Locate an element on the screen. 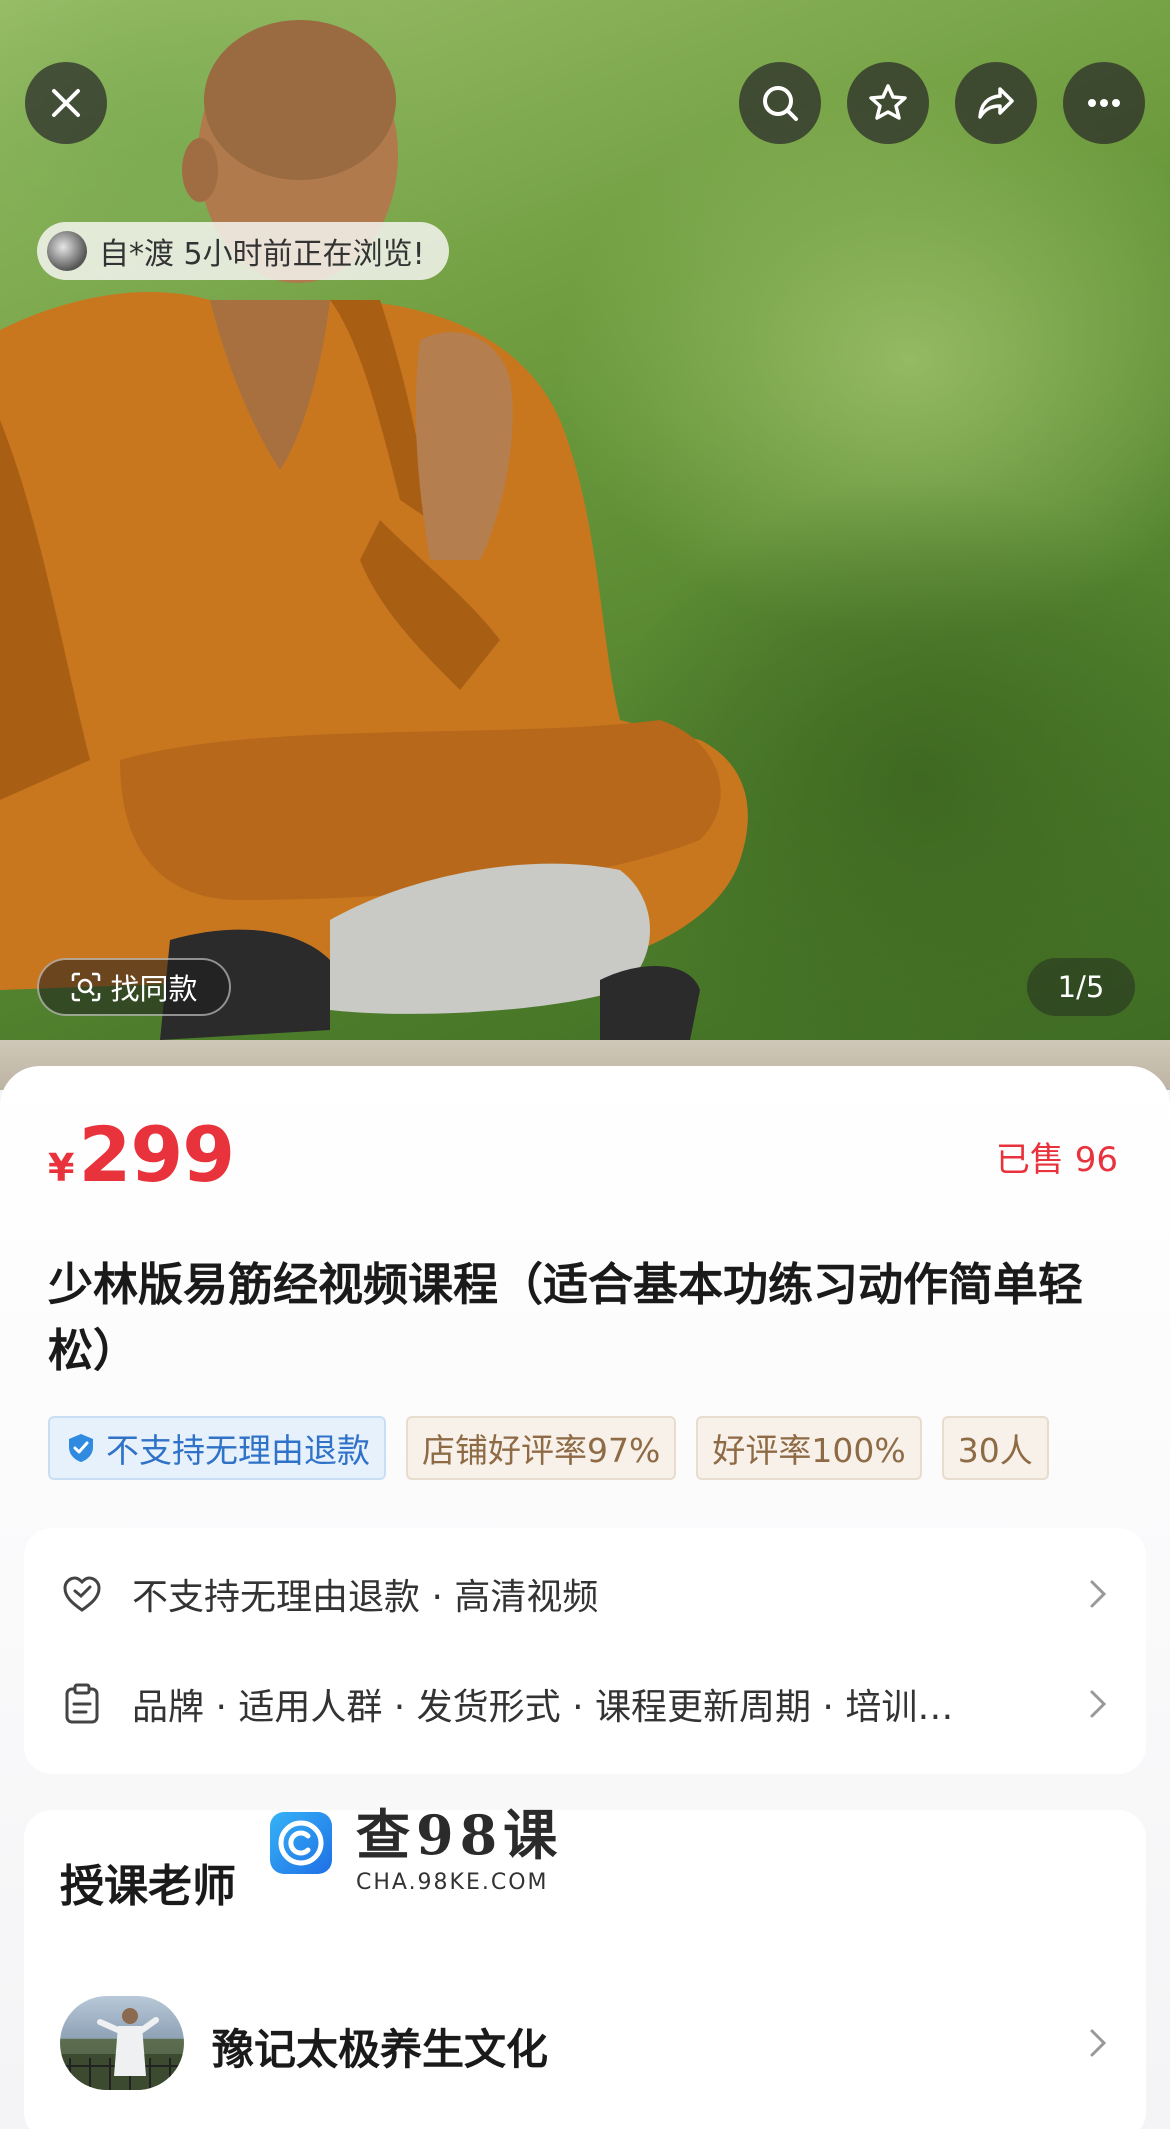 This screenshot has height=2129, width=1170. tag-good-rating: 好评率100% is located at coordinates (809, 1448).